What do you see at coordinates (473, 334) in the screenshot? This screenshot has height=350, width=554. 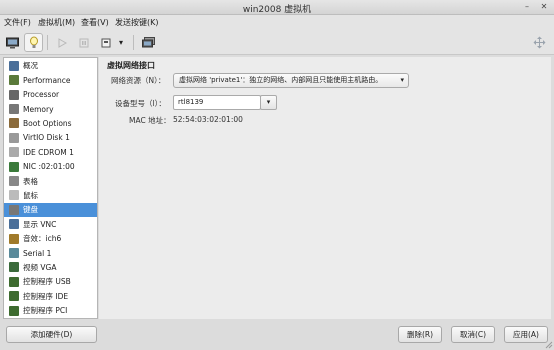 I see `cancel-button: 取消(C)` at bounding box center [473, 334].